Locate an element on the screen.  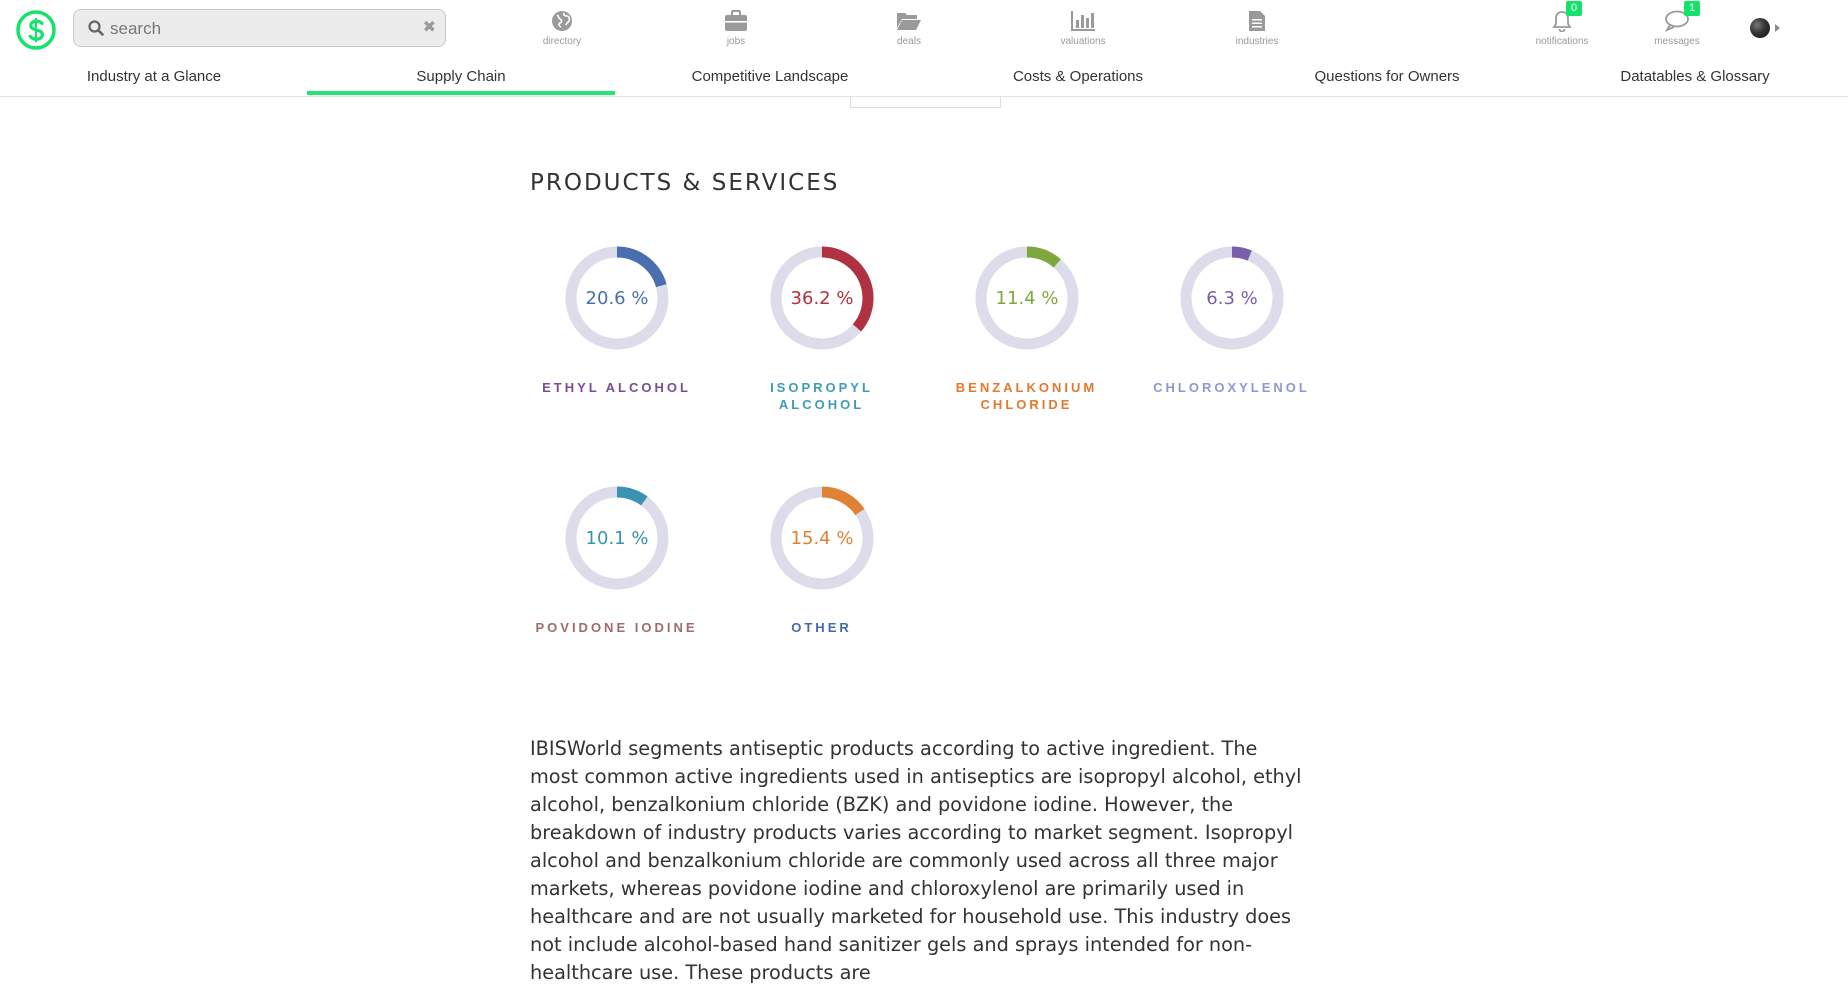
donut-chart: 36.2 % is located at coordinates (821, 298).